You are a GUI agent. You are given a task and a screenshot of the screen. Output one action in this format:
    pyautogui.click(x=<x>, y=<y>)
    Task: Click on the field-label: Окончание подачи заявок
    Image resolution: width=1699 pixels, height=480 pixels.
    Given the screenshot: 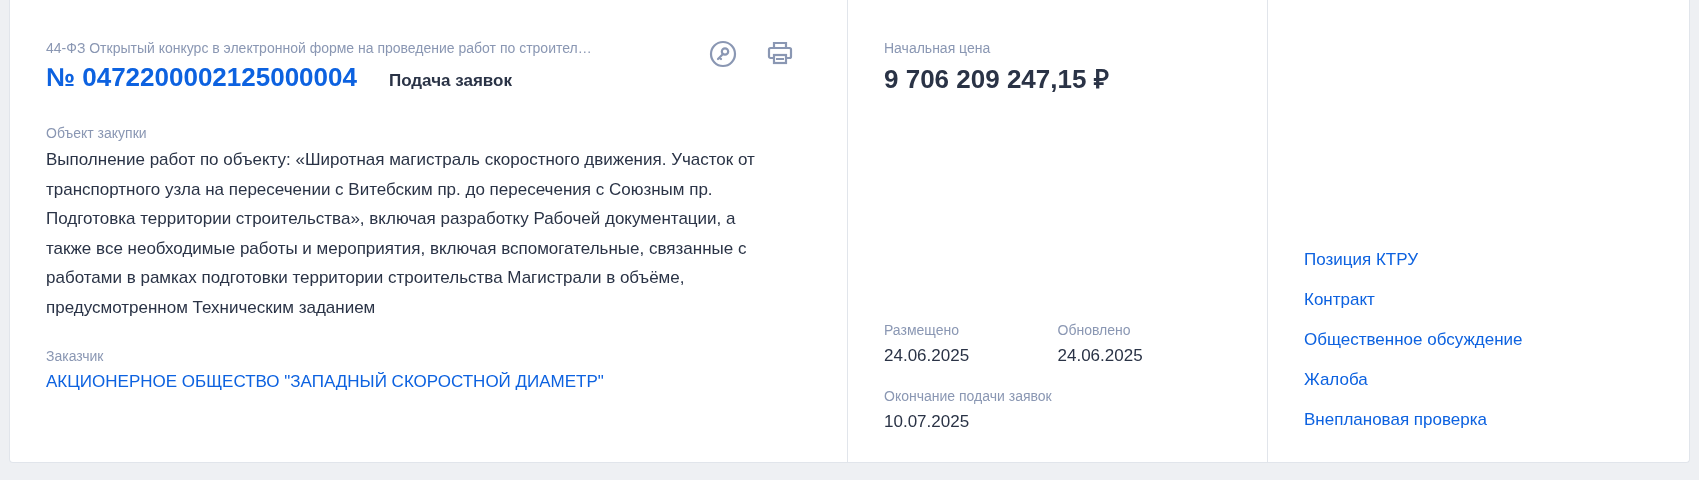 What is the action you would take?
    pyautogui.click(x=968, y=396)
    